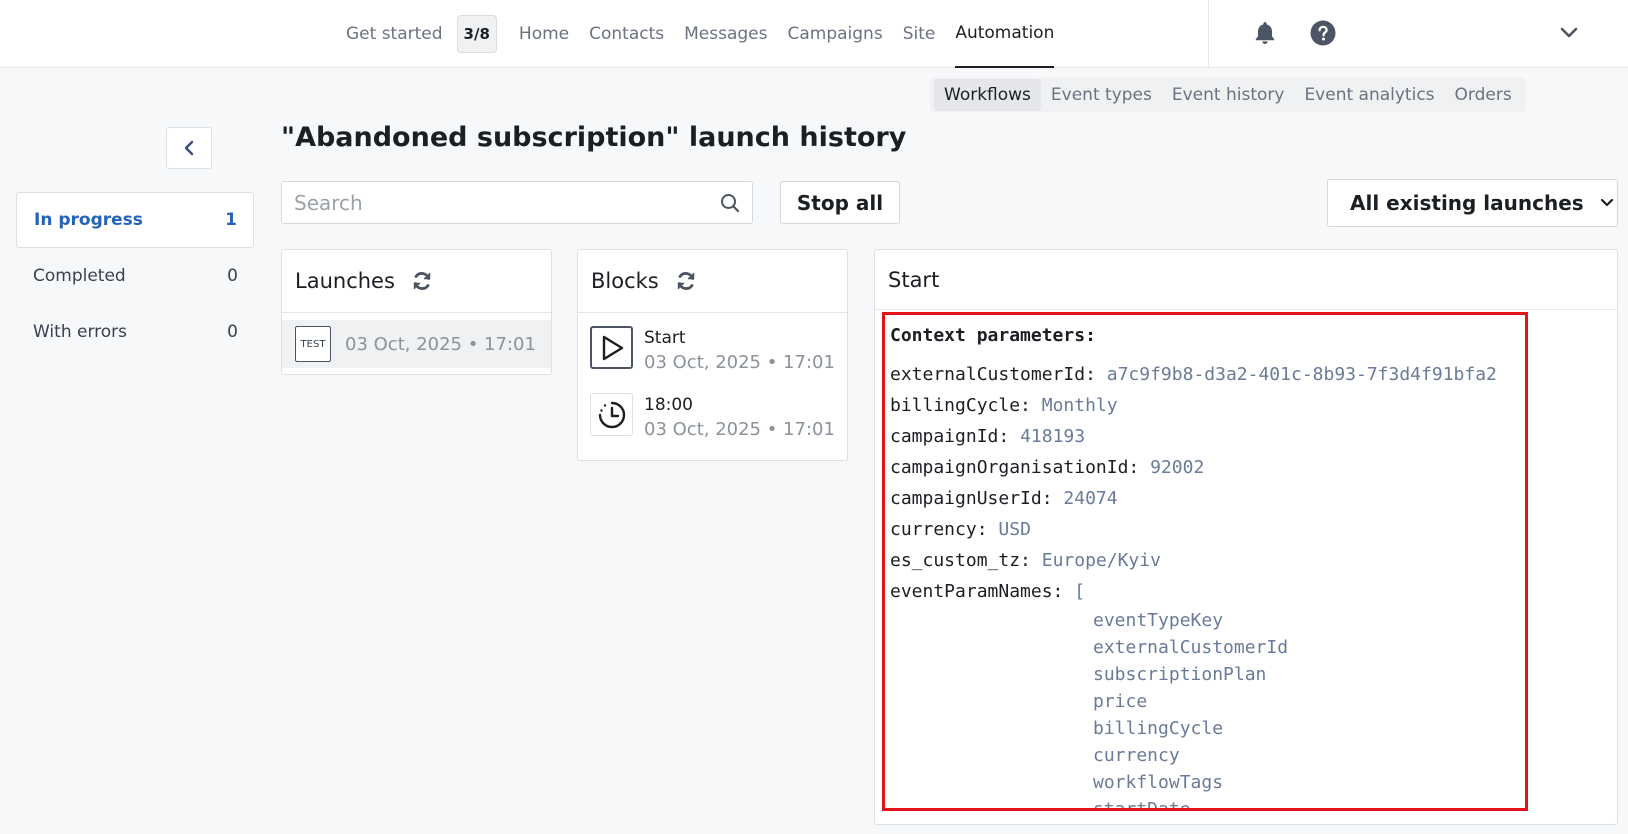 The width and height of the screenshot is (1628, 834). I want to click on param-value: 24074, so click(1090, 498).